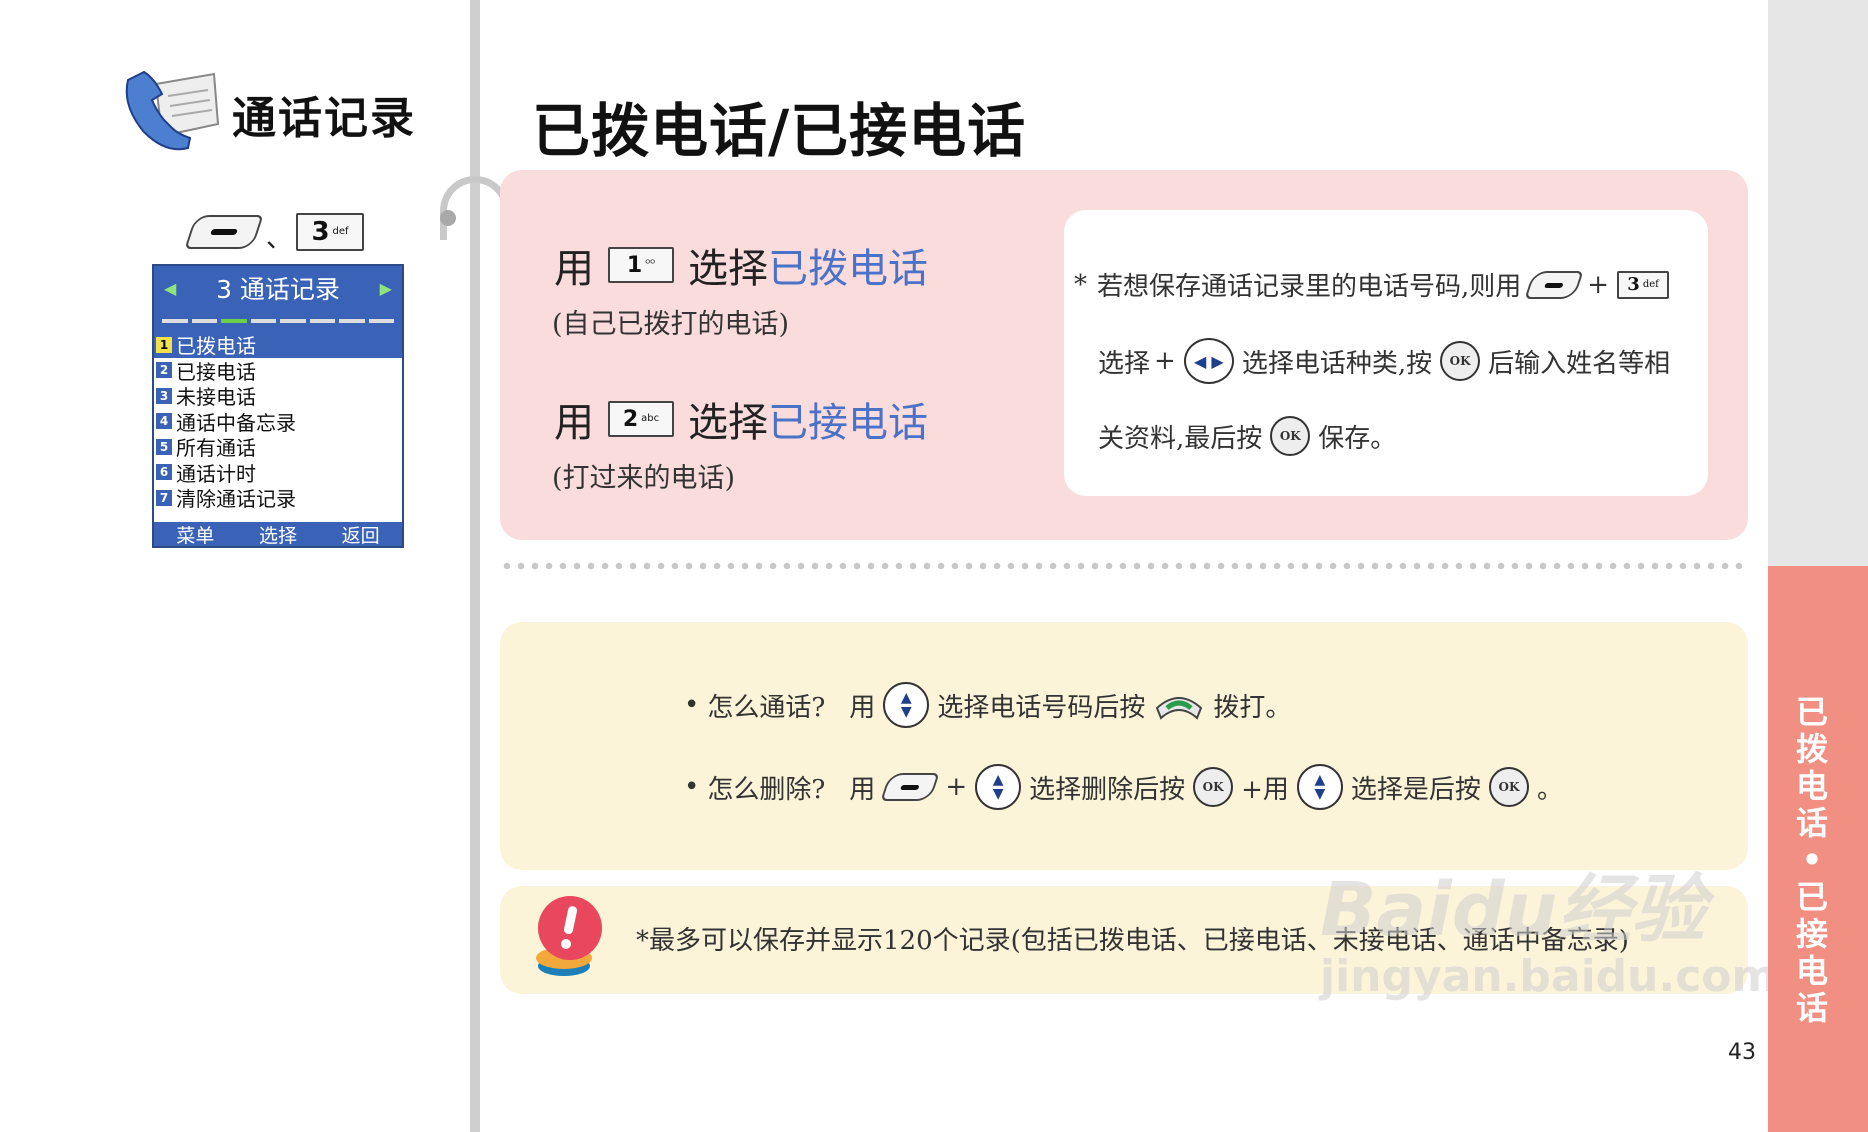 Image resolution: width=1868 pixels, height=1132 pixels. Describe the element at coordinates (1179, 705) in the screenshot. I see `send-key-icon` at that location.